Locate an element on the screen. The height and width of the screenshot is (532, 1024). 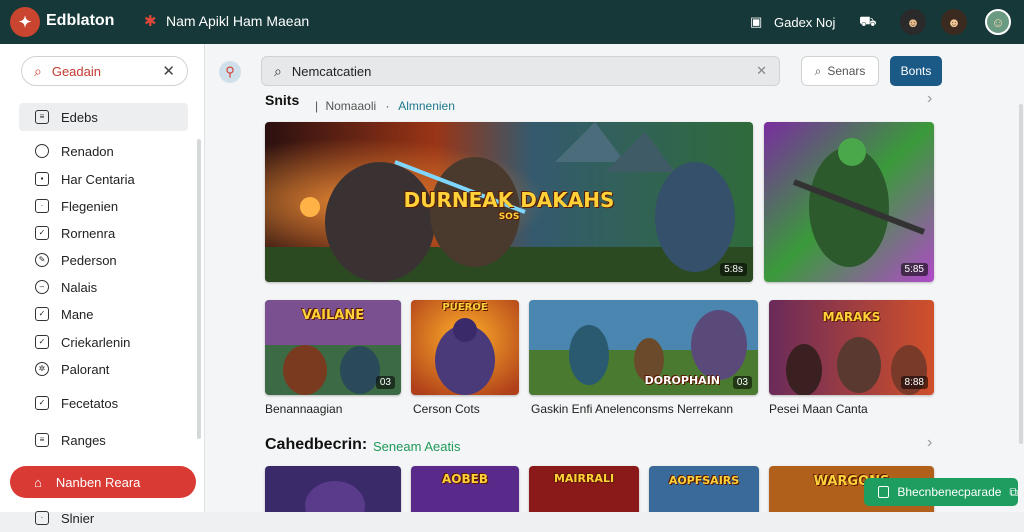
side-hero-art is located at coordinates (849, 202).